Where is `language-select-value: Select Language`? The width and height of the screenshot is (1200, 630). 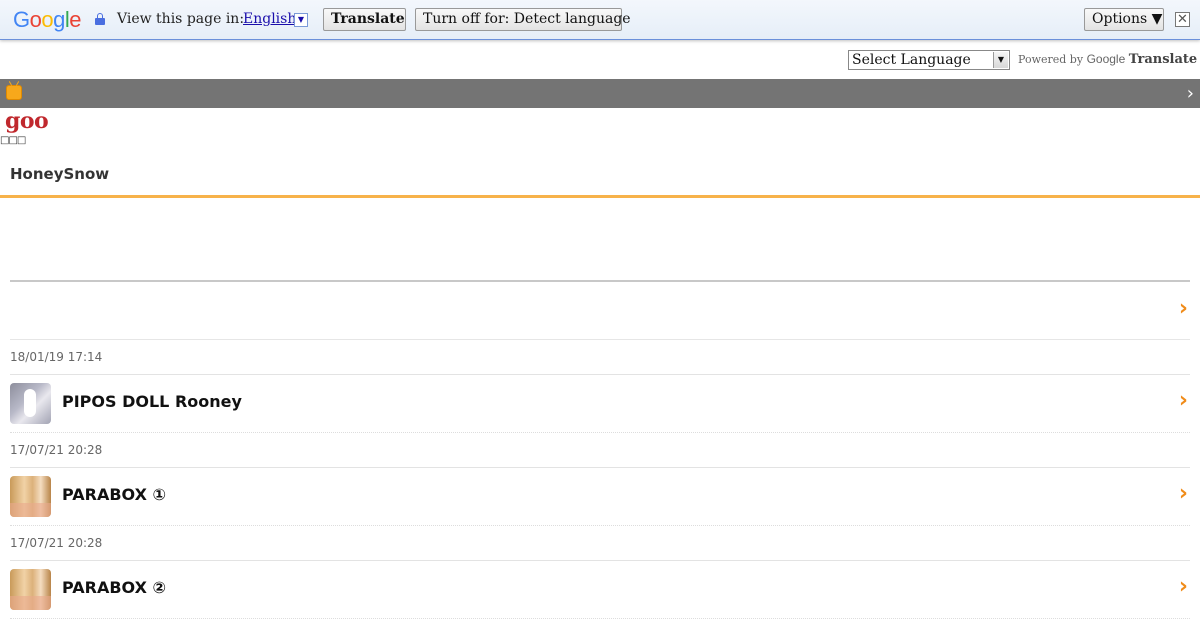
language-select-value: Select Language is located at coordinates (911, 60).